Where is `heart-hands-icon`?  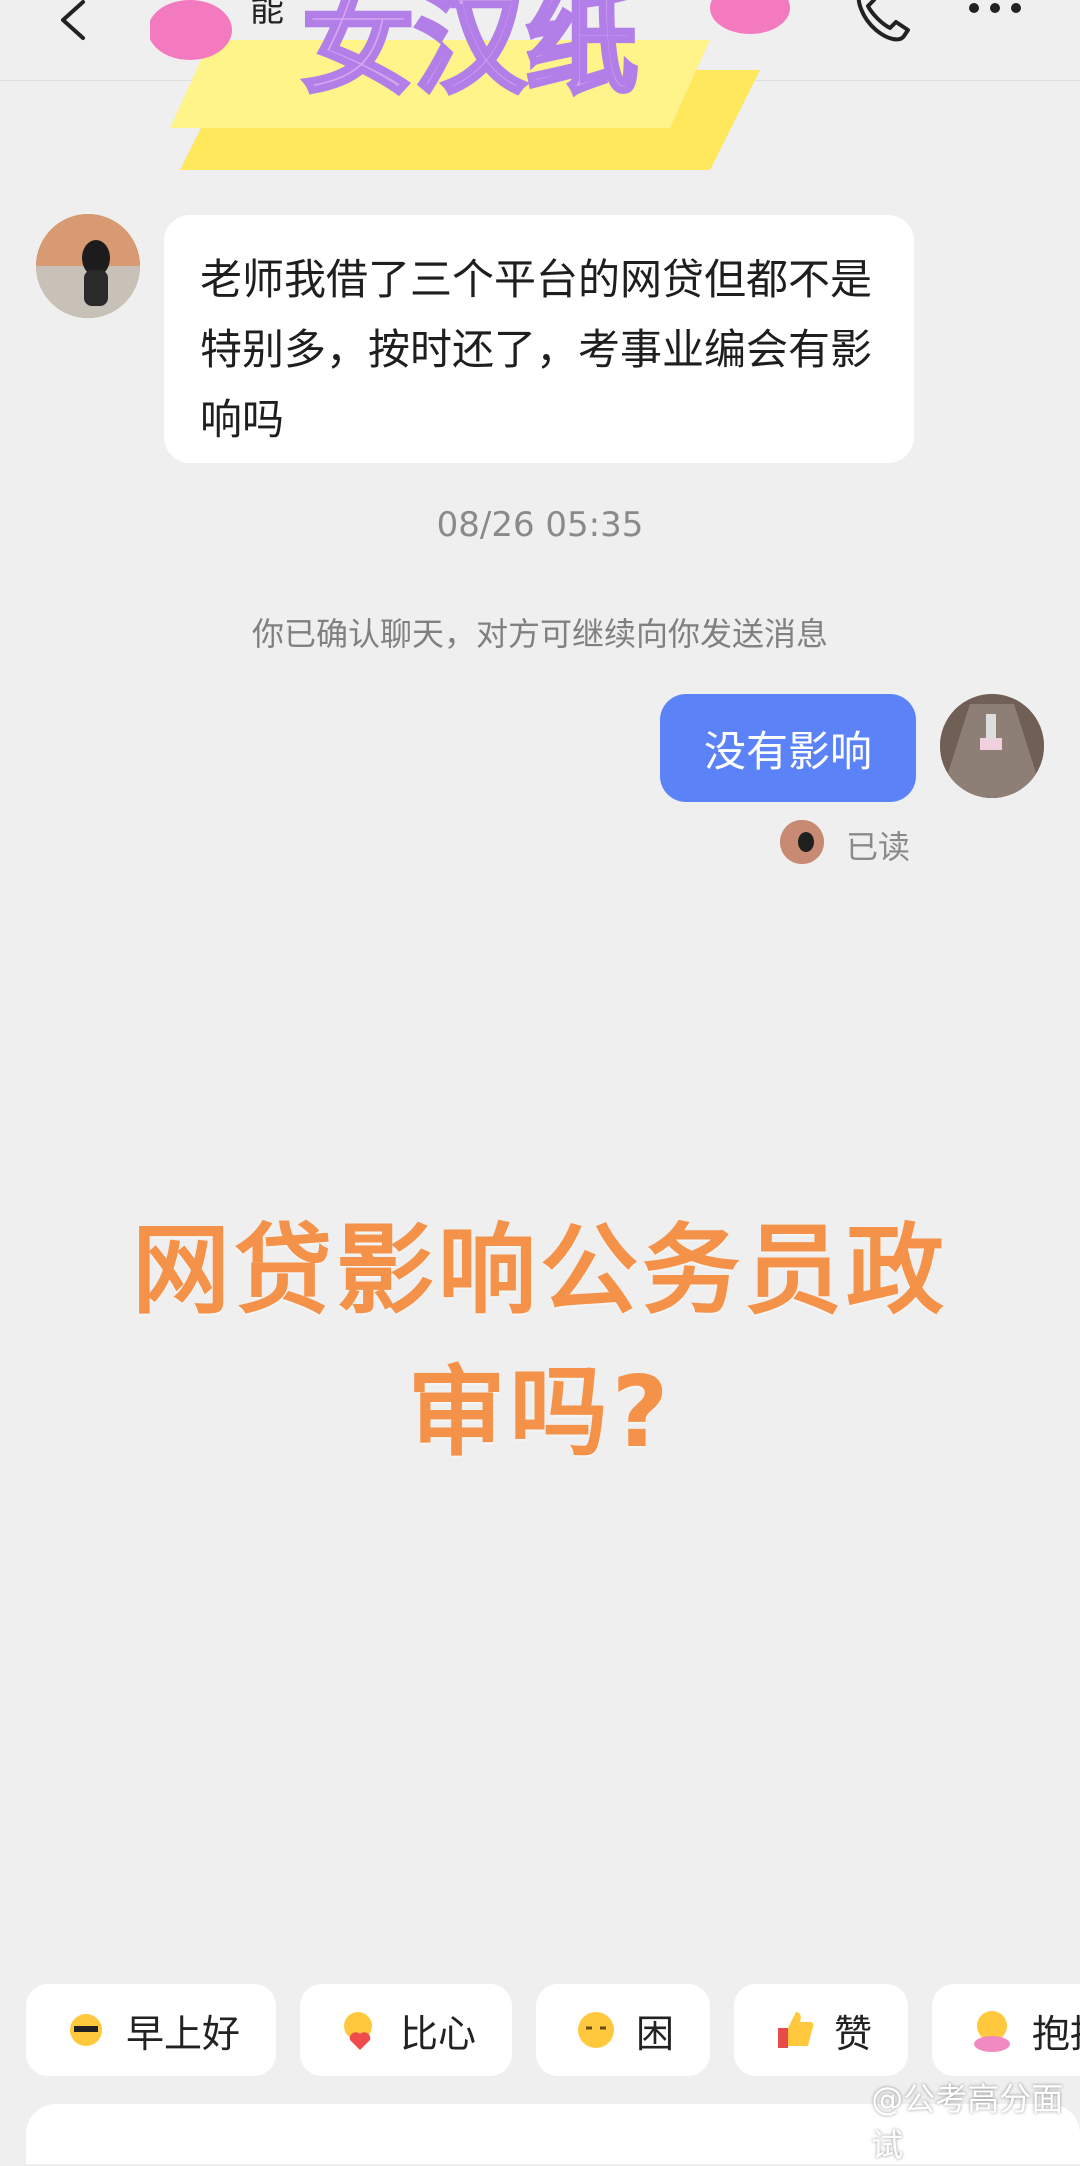
heart-hands-icon is located at coordinates (358, 2031).